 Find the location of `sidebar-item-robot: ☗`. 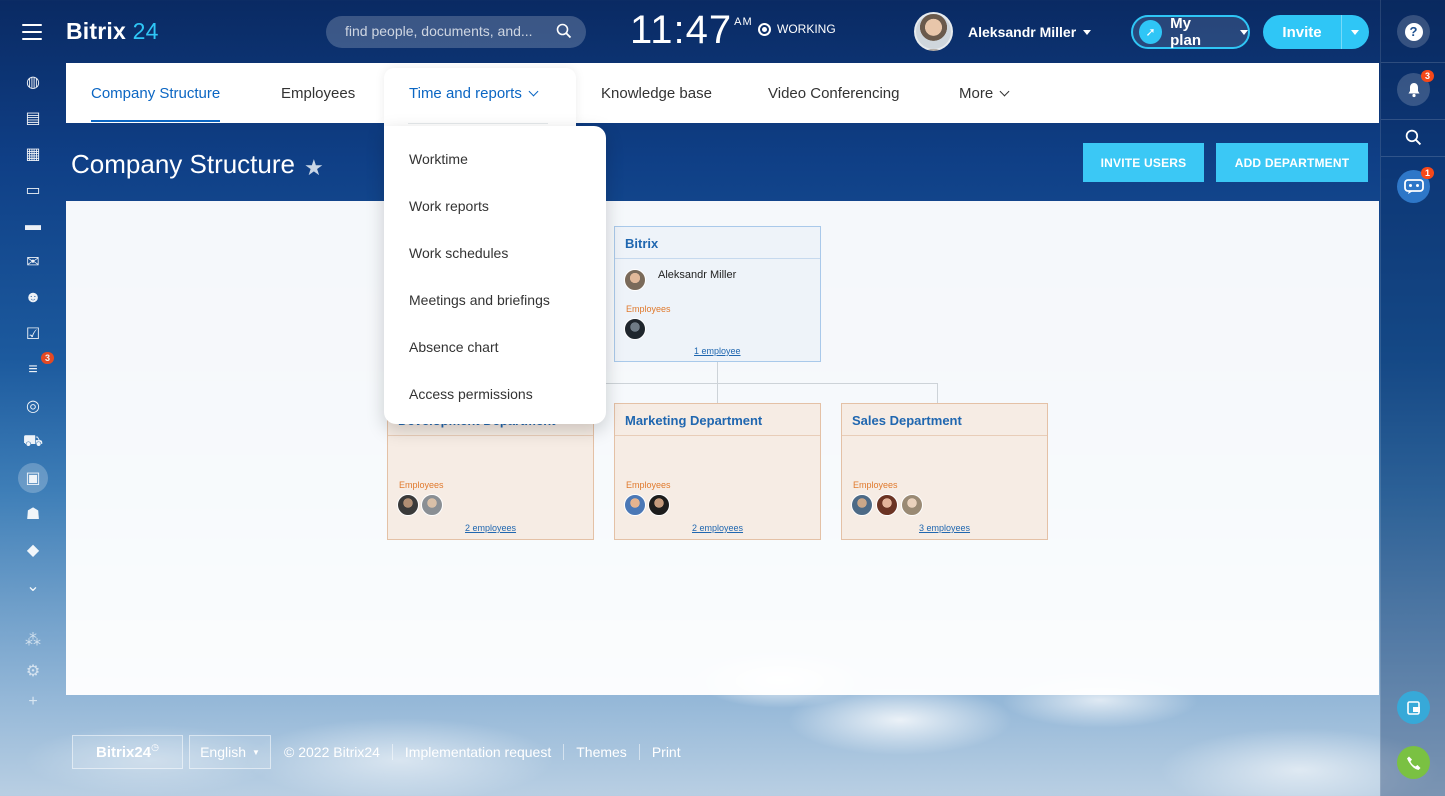

sidebar-item-robot: ☗ is located at coordinates (33, 514).